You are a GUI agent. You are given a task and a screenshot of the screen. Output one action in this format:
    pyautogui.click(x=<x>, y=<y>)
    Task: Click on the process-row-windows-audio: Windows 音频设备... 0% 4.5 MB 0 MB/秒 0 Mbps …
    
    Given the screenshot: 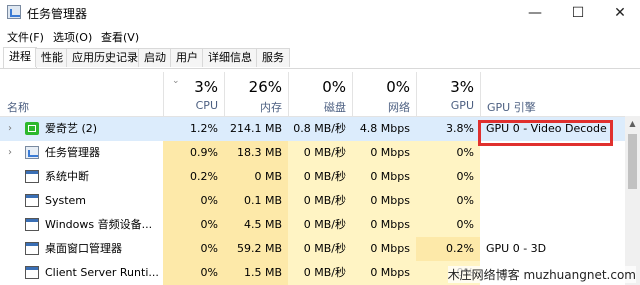 What is the action you would take?
    pyautogui.click(x=312, y=225)
    